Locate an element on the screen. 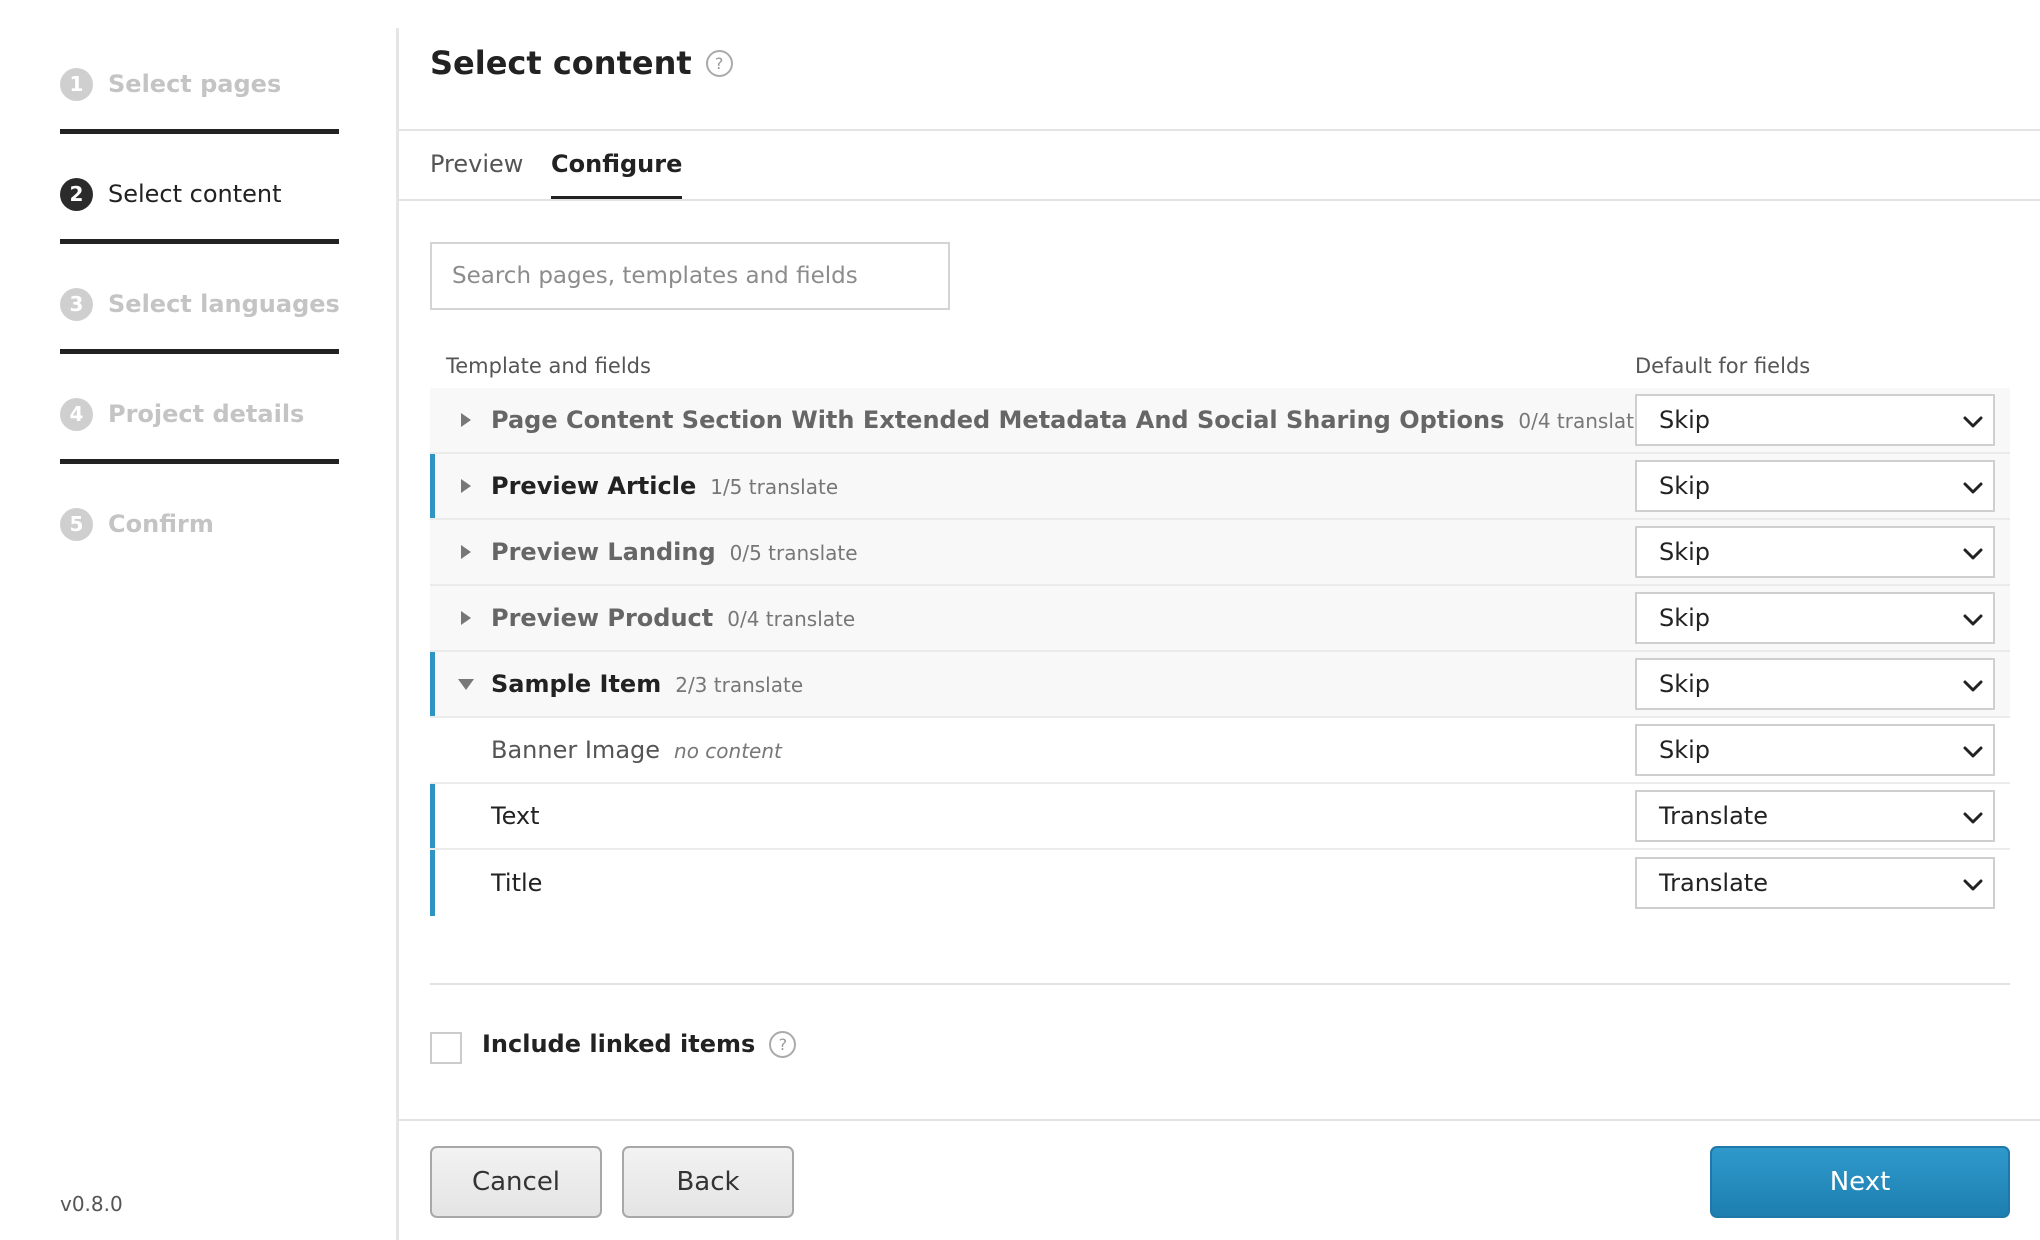 This screenshot has width=2040, height=1240. row-name: Text is located at coordinates (515, 816).